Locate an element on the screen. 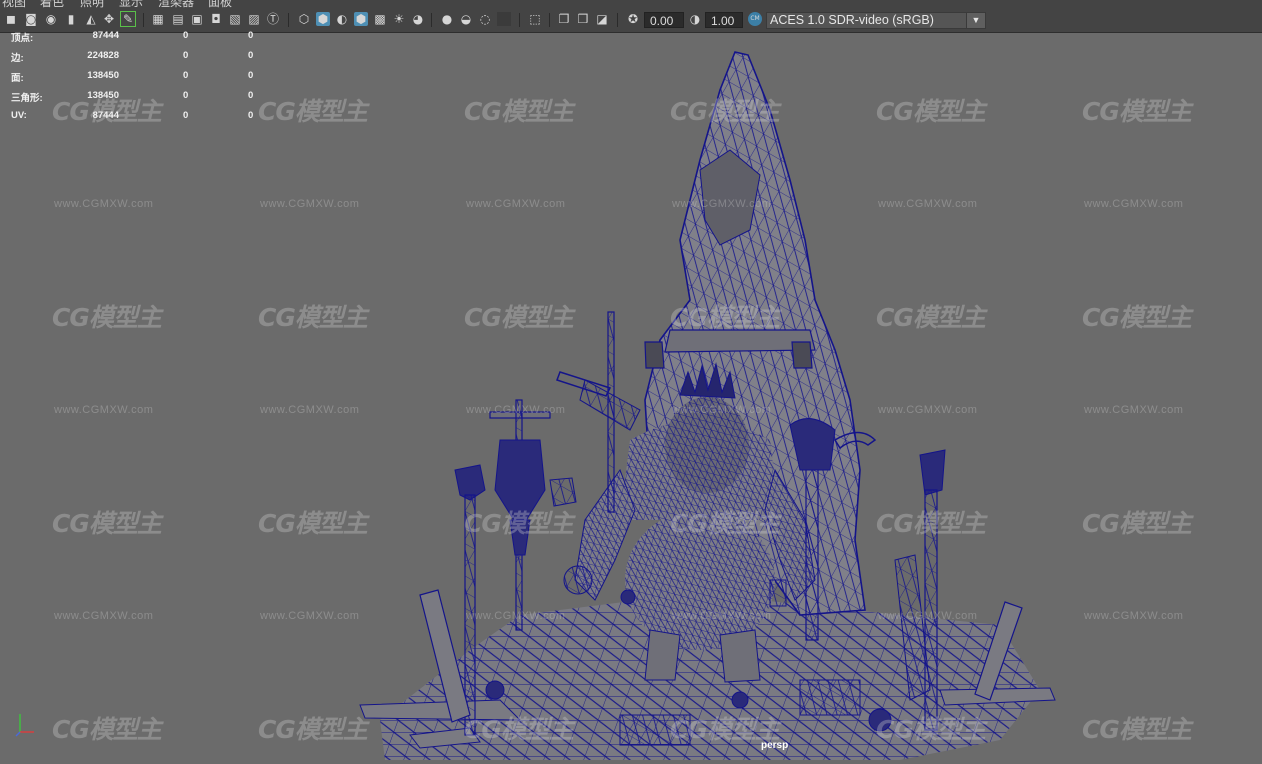  hud-row-edges: 边: 224828 0 0 is located at coordinates (135, 56).